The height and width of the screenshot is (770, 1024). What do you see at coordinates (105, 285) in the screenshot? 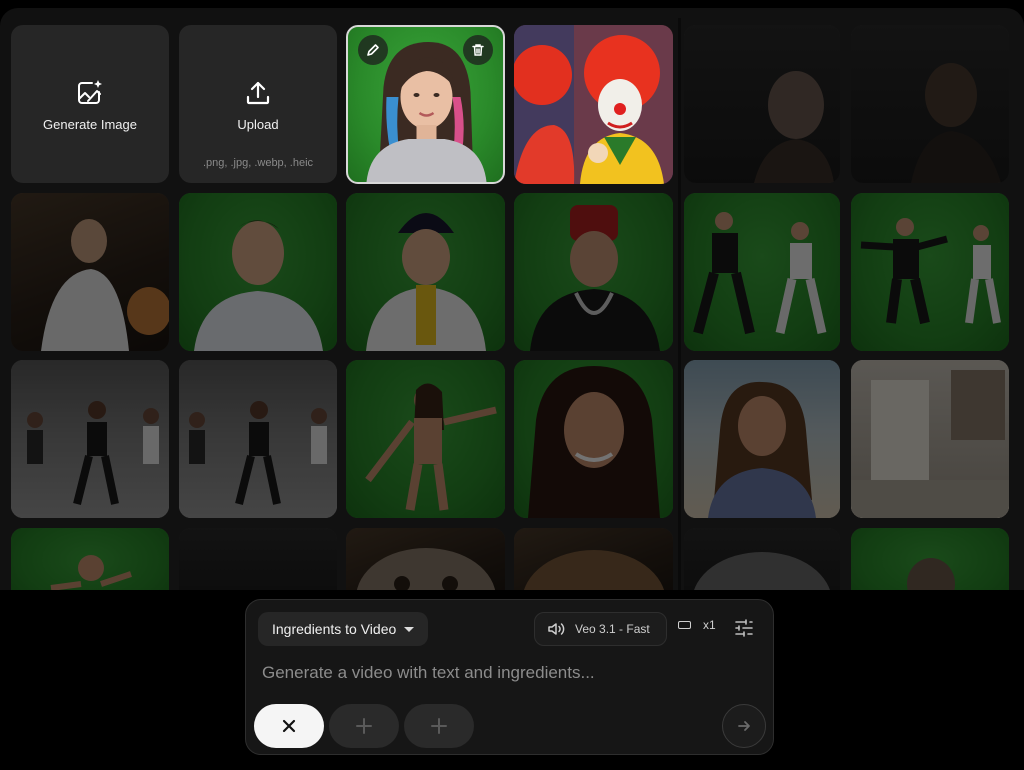
I see `man-dog-image` at bounding box center [105, 285].